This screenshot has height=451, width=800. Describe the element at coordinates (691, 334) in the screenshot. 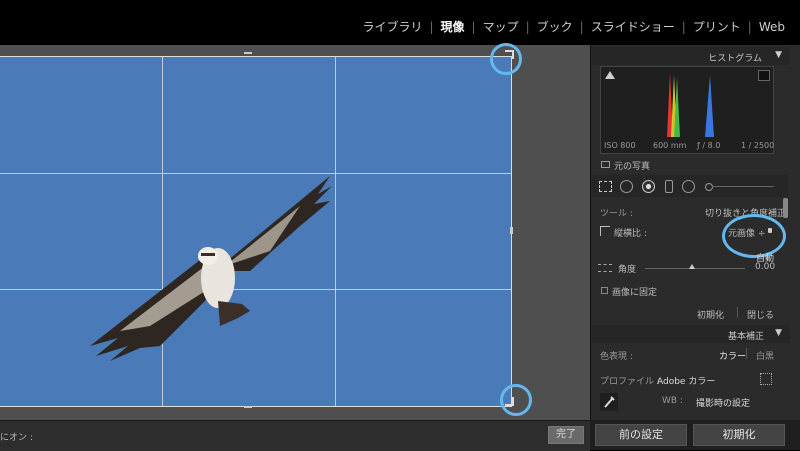

I see `basic-header: 基本補正 ▼` at that location.